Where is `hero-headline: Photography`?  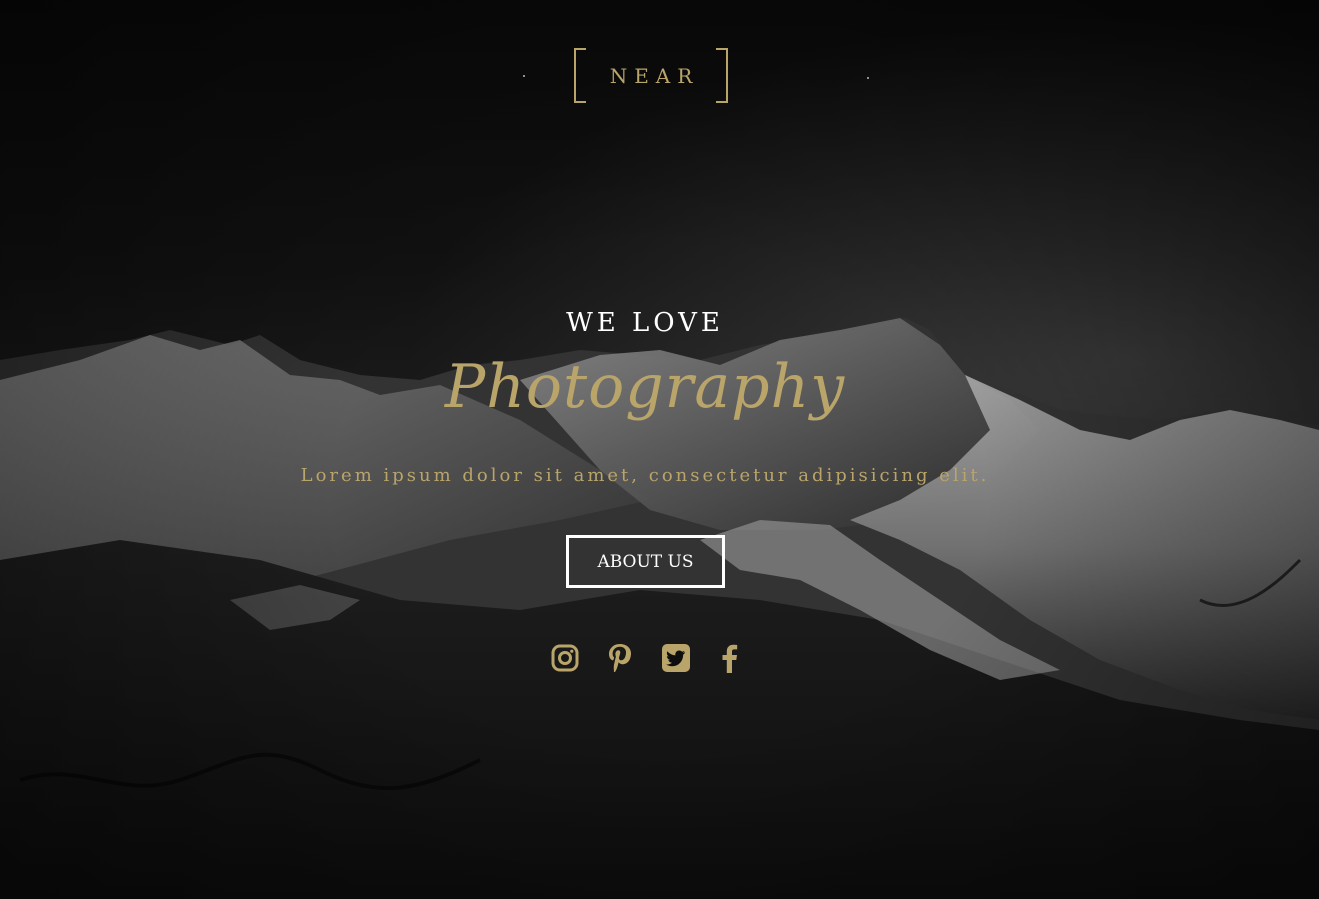
hero-headline: Photography is located at coordinates (645, 387).